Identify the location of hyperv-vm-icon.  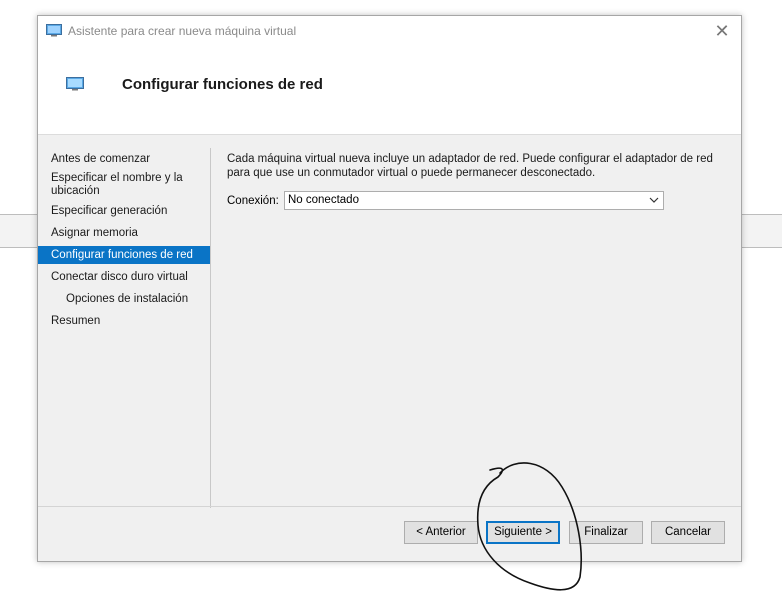
(54, 30).